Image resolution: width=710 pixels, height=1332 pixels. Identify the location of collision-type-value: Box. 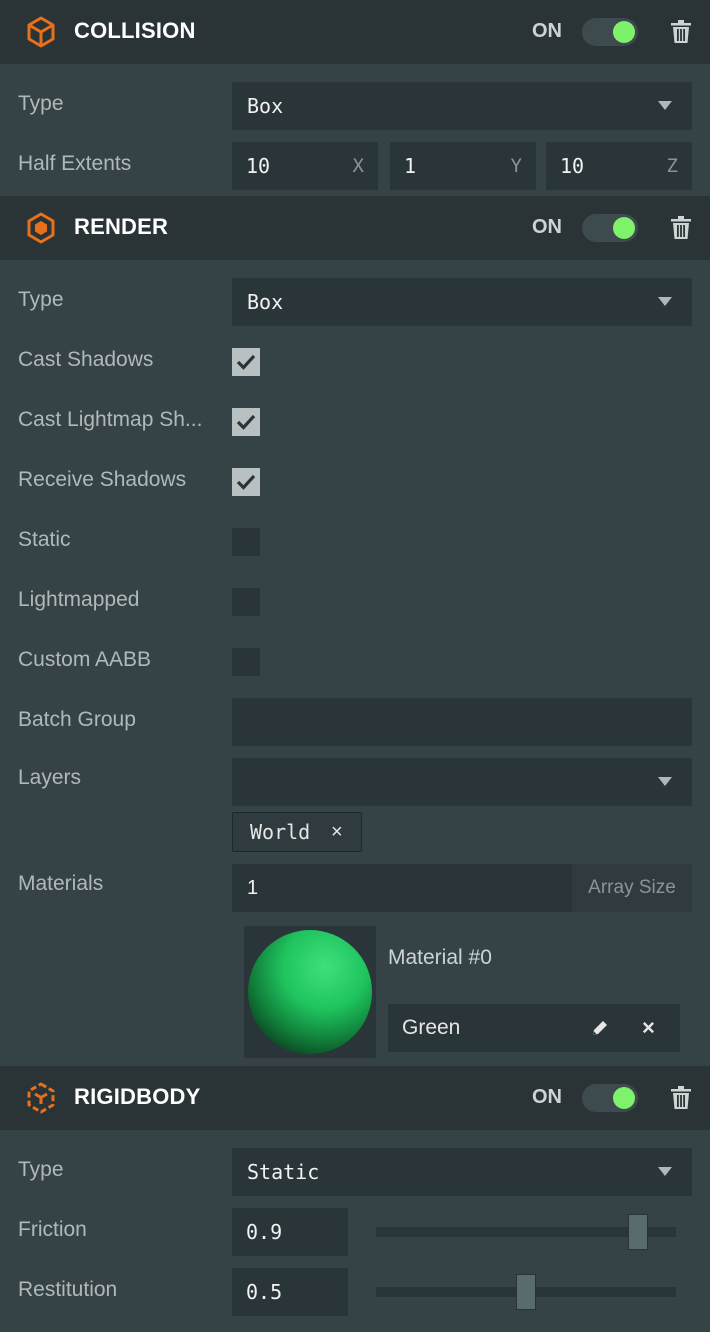
(265, 106).